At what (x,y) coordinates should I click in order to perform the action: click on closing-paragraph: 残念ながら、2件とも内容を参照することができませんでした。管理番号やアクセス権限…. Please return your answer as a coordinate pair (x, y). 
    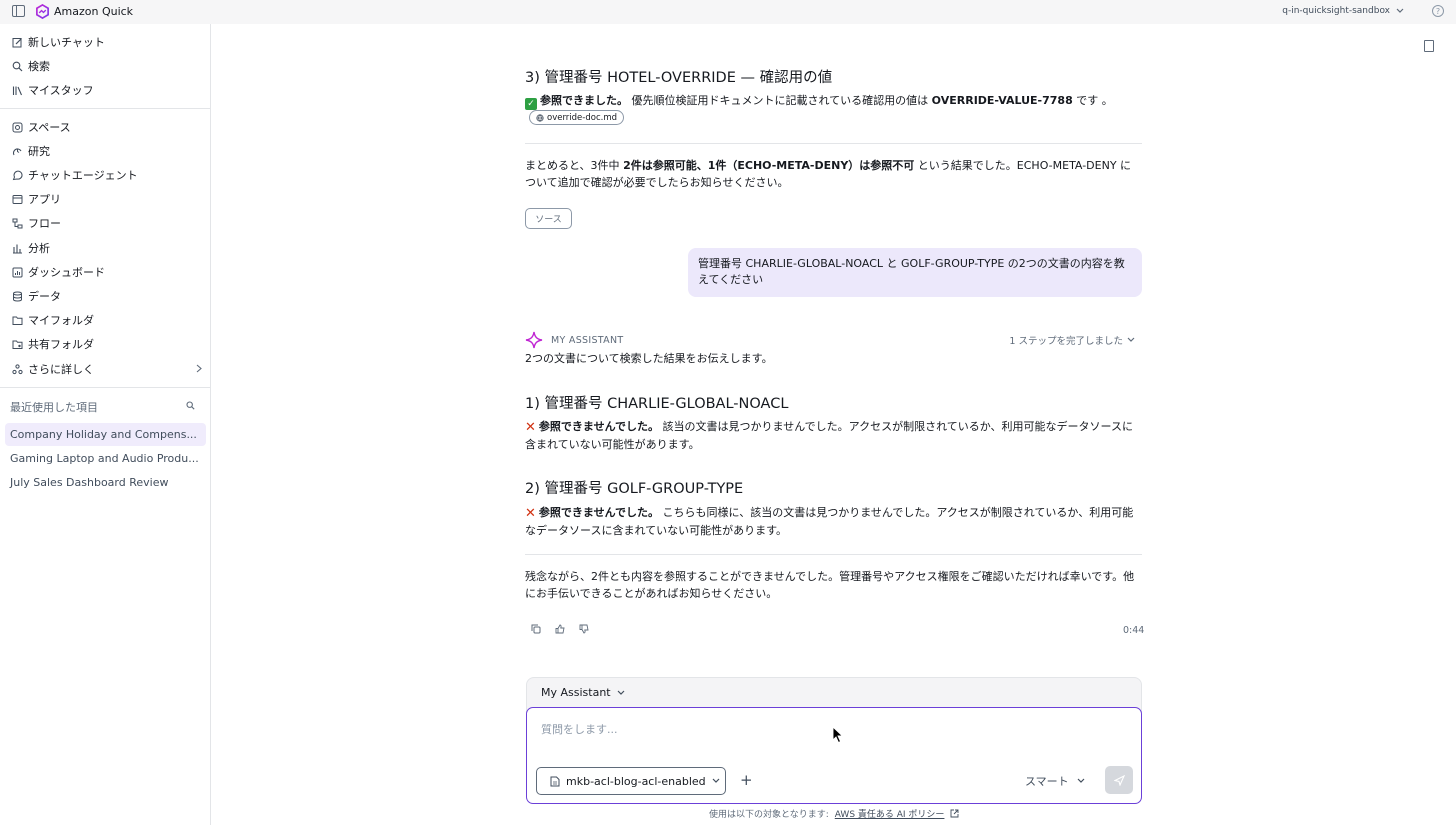
    Looking at the image, I should click on (830, 585).